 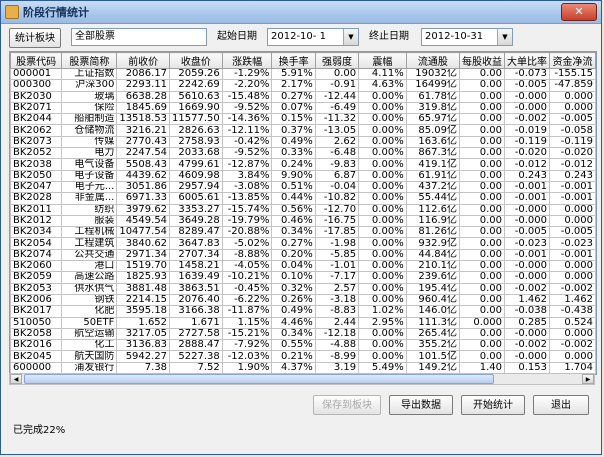 I want to click on cell-value: 8289.47, so click(x=196, y=232).